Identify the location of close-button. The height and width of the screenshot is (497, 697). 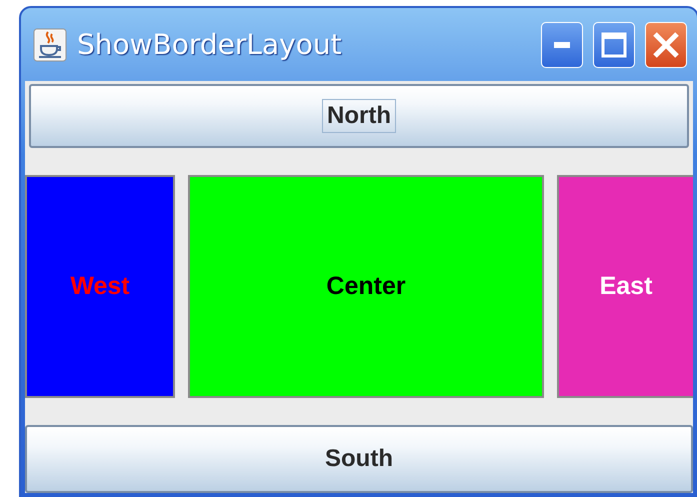
(666, 45).